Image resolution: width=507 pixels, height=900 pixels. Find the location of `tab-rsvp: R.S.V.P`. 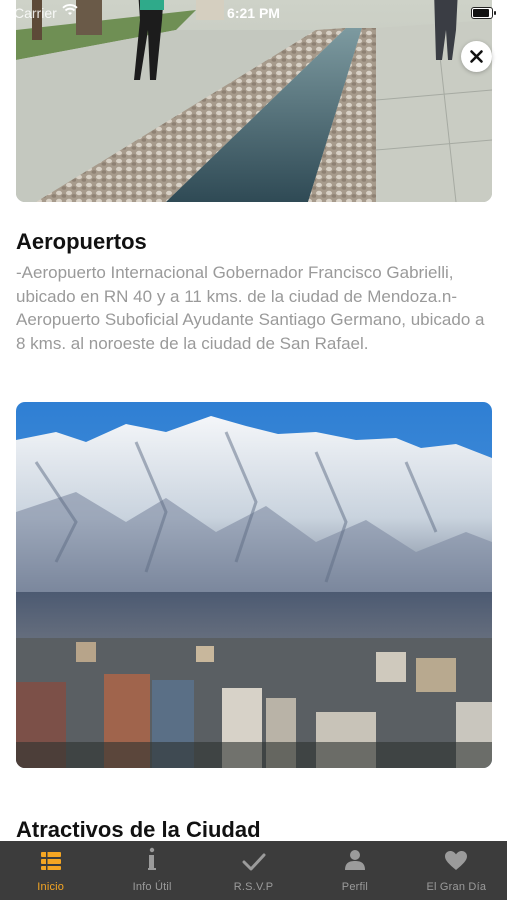

tab-rsvp: R.S.V.P is located at coordinates (253, 870).